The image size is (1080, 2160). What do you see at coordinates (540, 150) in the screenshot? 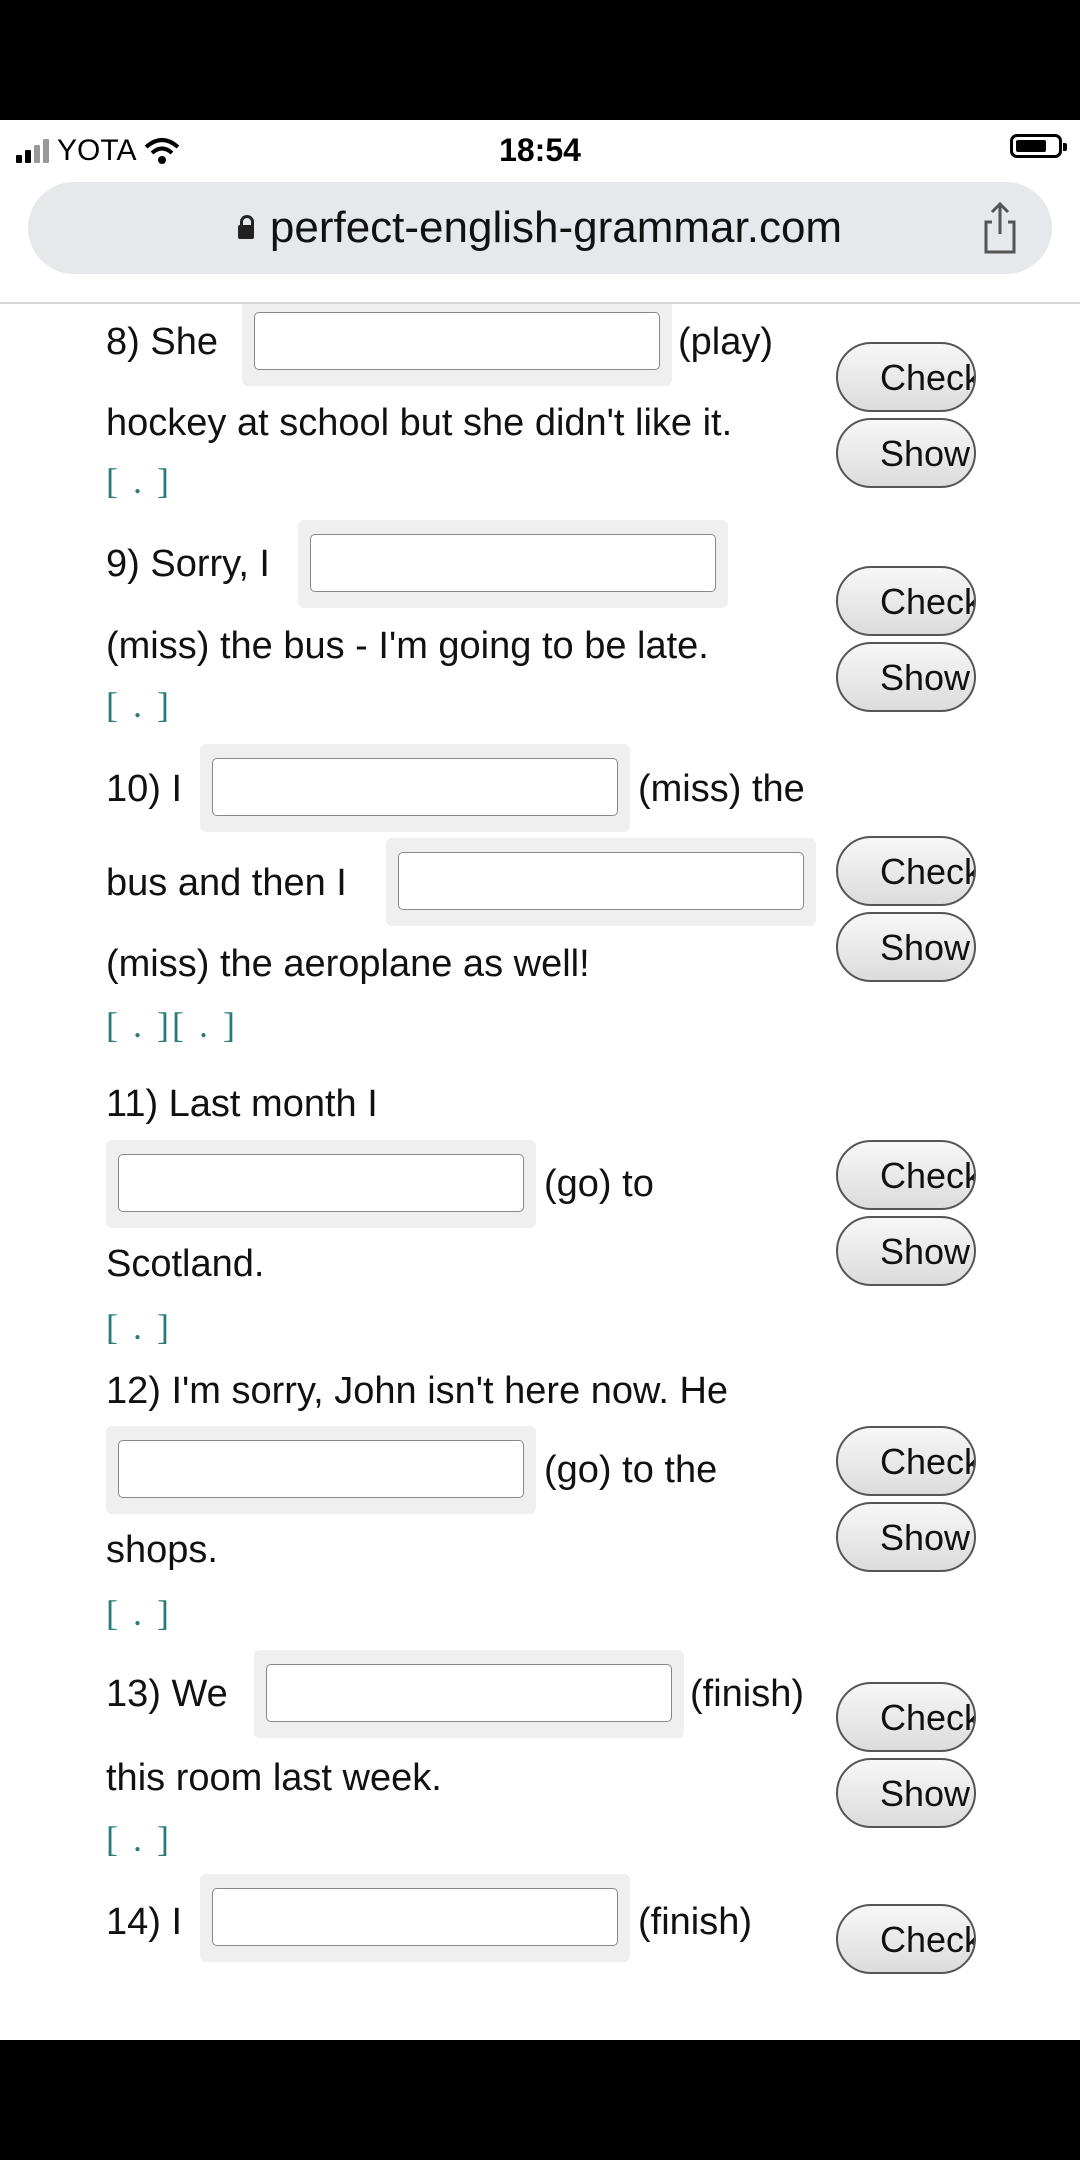
I see `clock: 18:54` at bounding box center [540, 150].